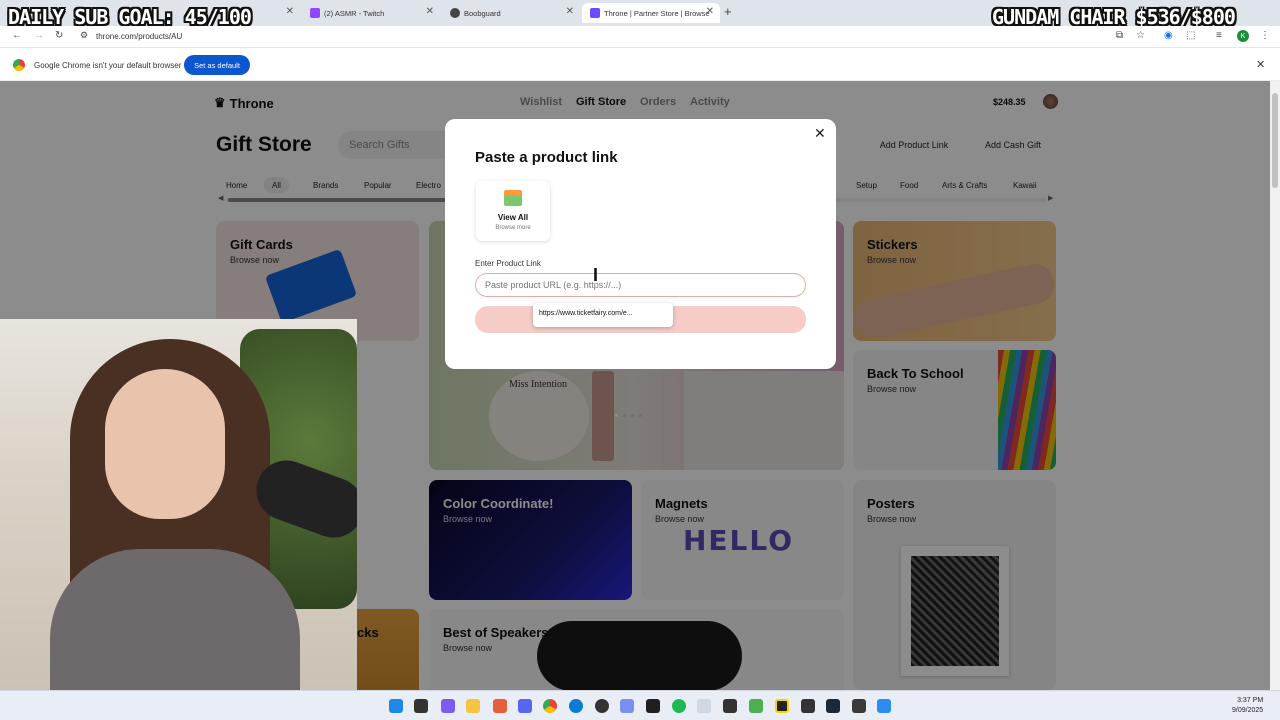 Image resolution: width=1280 pixels, height=720 pixels. I want to click on tab-twitch: (2) ASMR - Twitch ✕, so click(371, 13).